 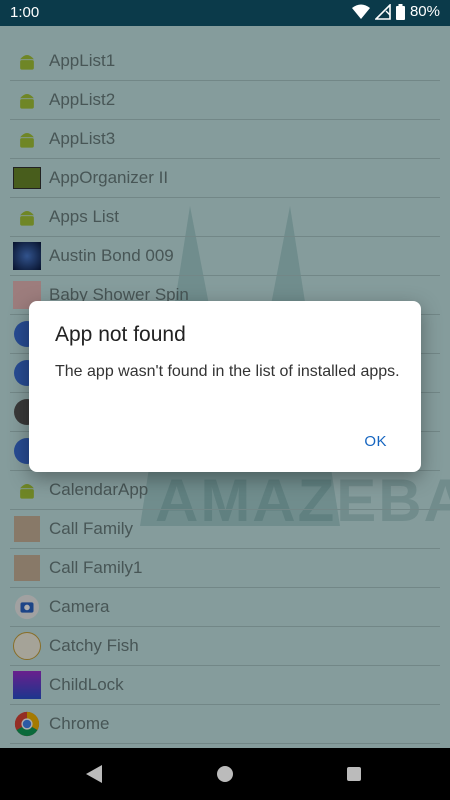 I want to click on navigation-bar, so click(x=225, y=774).